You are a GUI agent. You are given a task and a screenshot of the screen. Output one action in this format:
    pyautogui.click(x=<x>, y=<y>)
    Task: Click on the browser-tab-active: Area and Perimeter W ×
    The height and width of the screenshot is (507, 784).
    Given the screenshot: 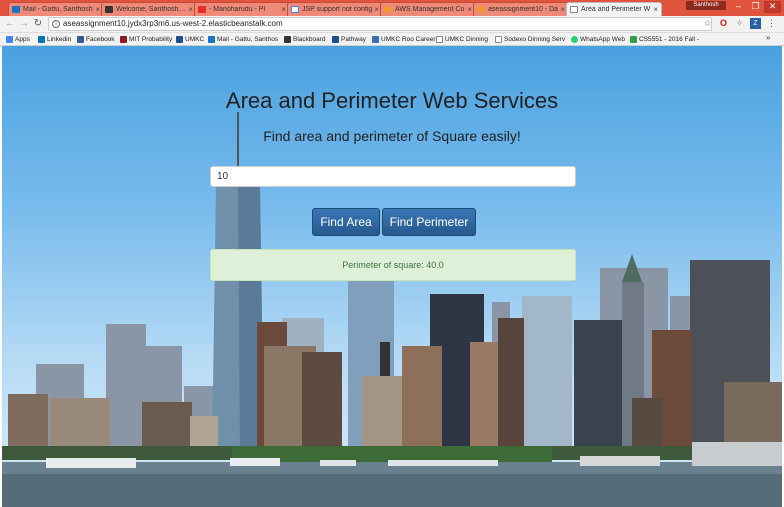 What is the action you would take?
    pyautogui.click(x=614, y=9)
    